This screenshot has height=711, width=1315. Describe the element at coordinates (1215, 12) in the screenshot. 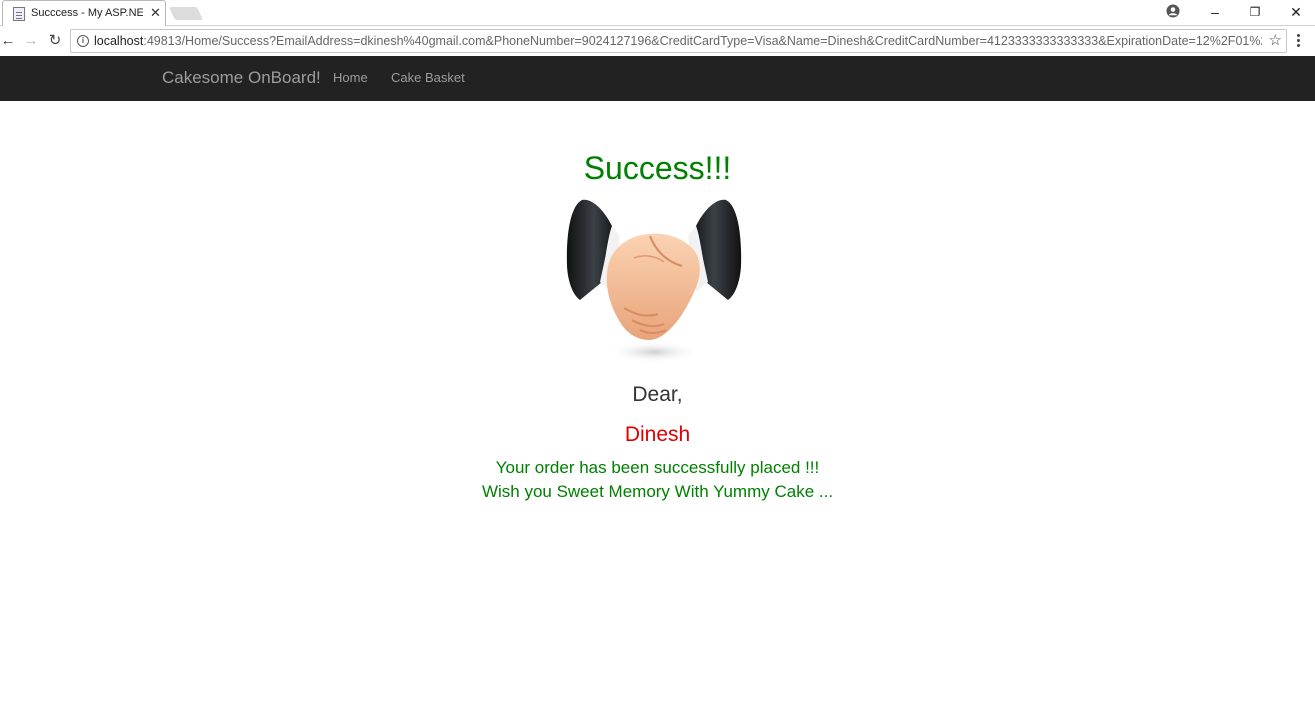

I see `minimize-window-icon: –` at that location.